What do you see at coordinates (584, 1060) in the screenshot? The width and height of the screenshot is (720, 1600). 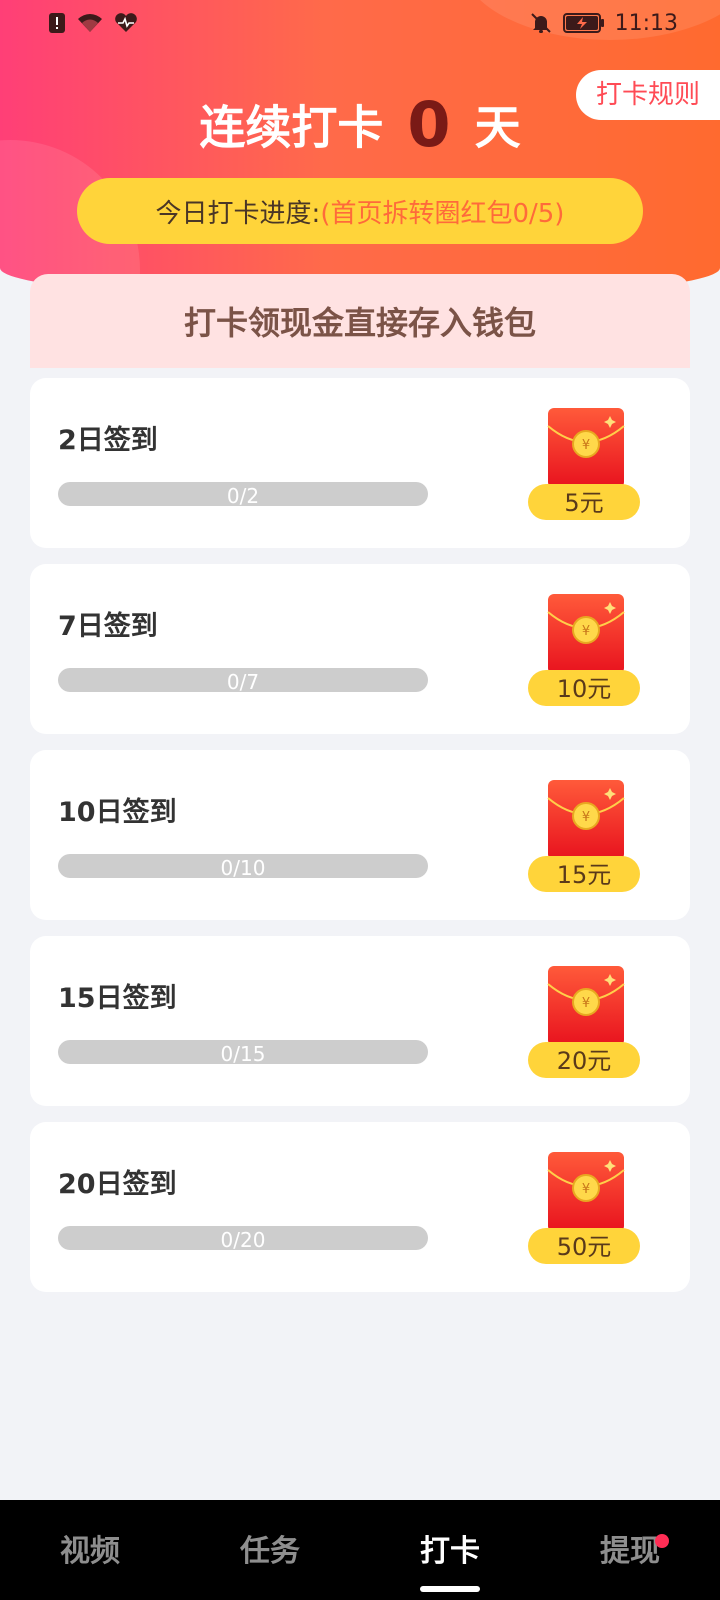 I see `reward-amount-badge: 20元` at bounding box center [584, 1060].